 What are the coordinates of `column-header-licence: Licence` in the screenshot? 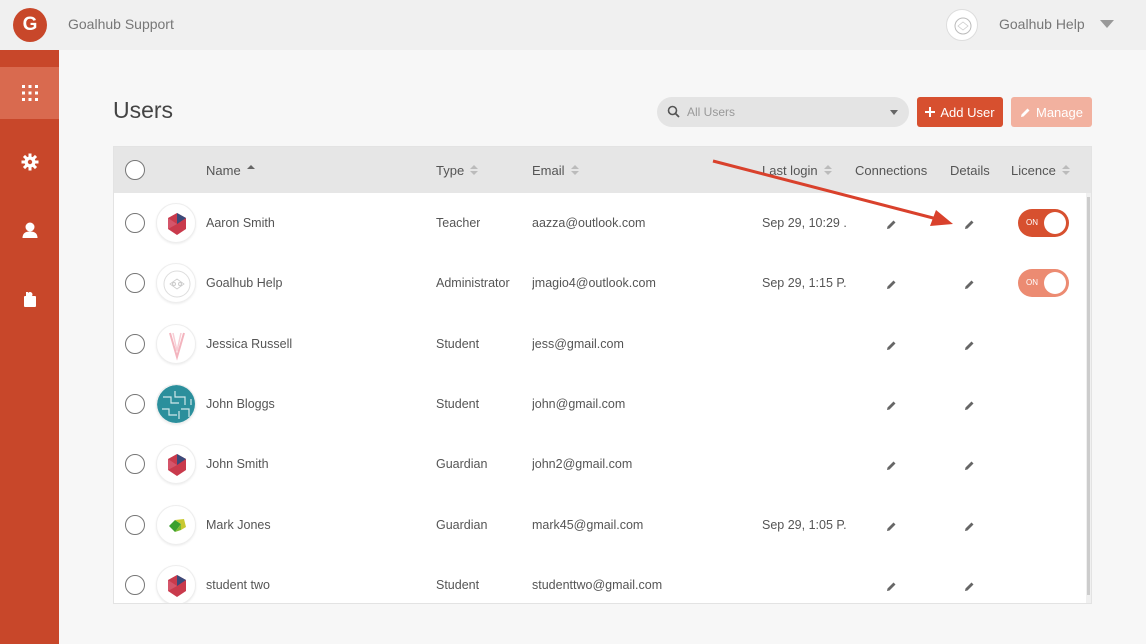 It's located at (1040, 170).